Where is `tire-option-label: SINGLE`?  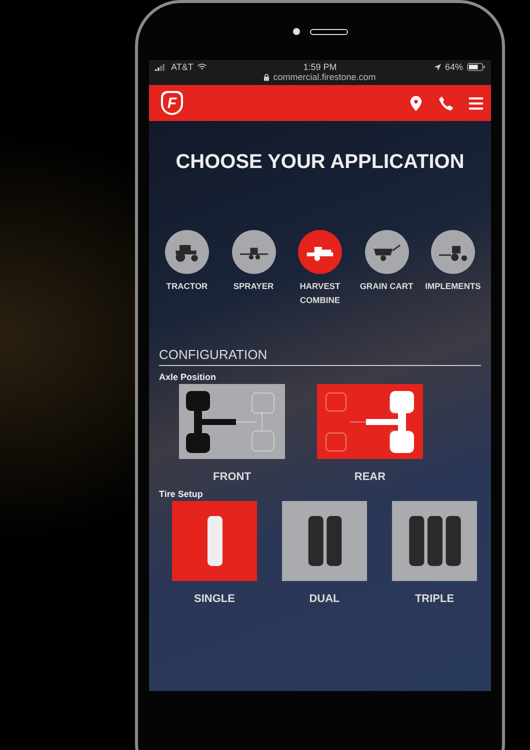
tire-option-label: SINGLE is located at coordinates (214, 599).